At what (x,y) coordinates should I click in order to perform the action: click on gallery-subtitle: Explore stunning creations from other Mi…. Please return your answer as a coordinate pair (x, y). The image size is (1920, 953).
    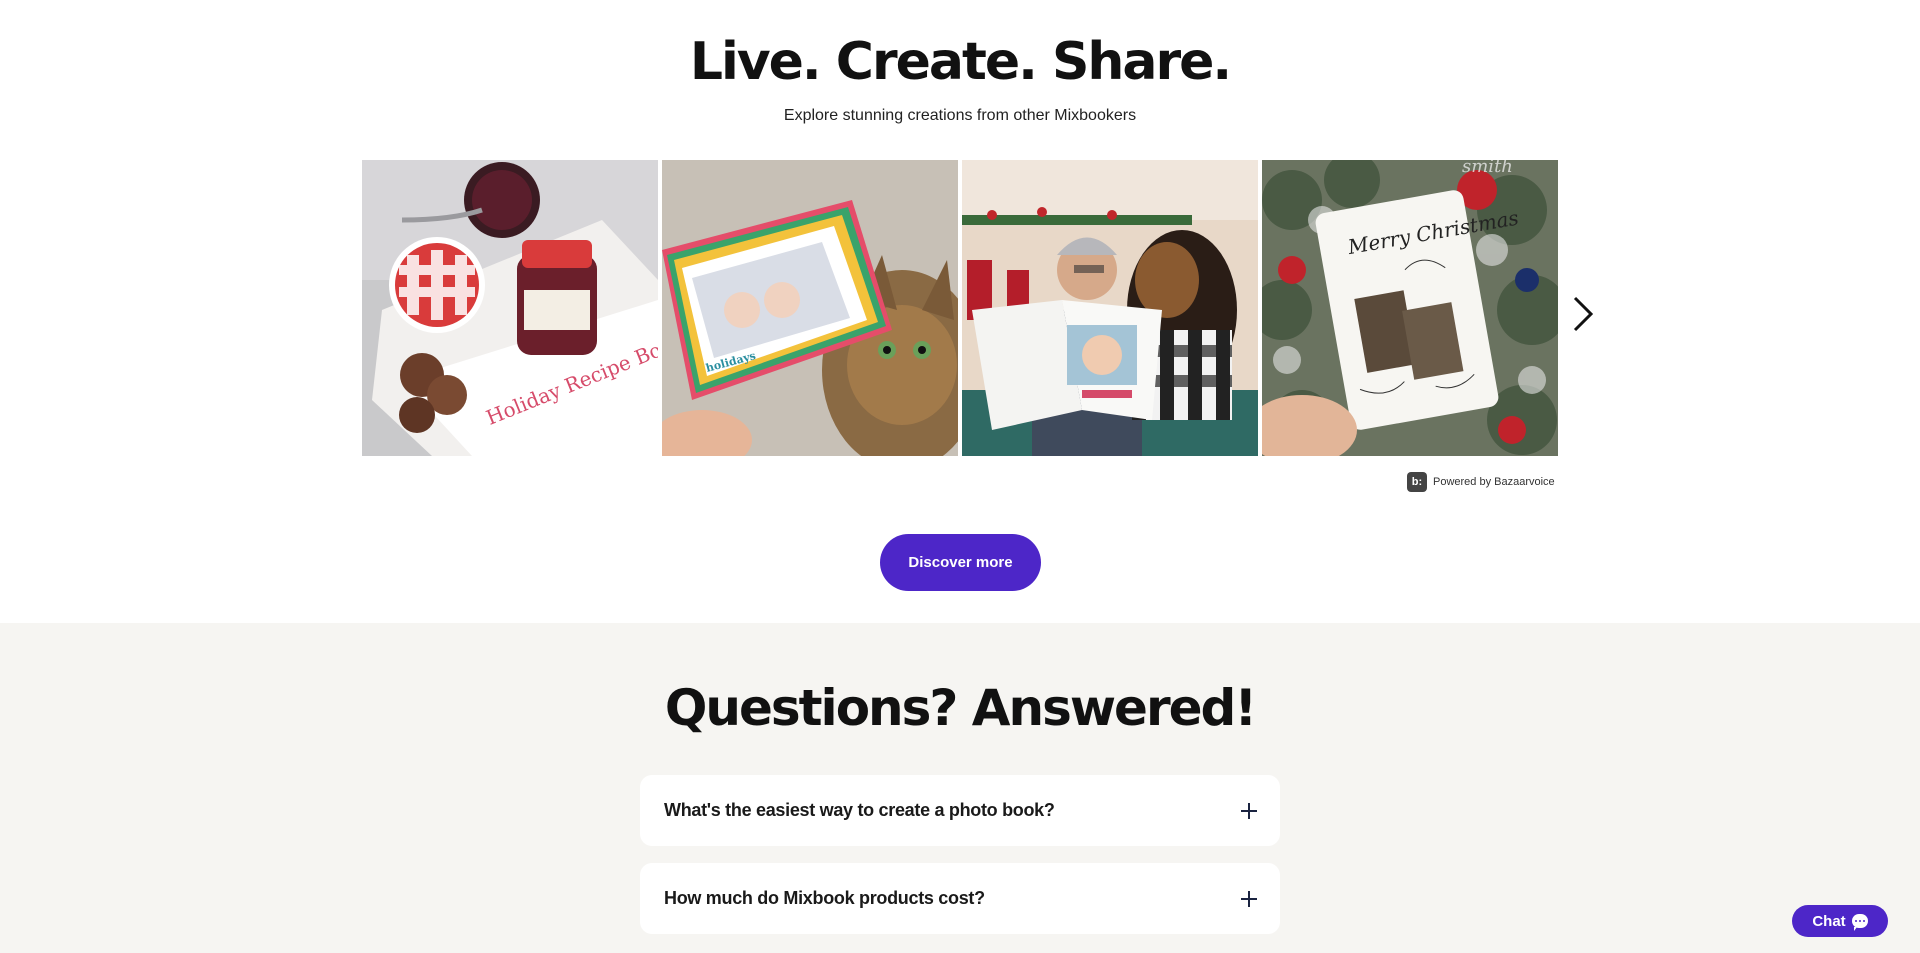
    Looking at the image, I should click on (960, 115).